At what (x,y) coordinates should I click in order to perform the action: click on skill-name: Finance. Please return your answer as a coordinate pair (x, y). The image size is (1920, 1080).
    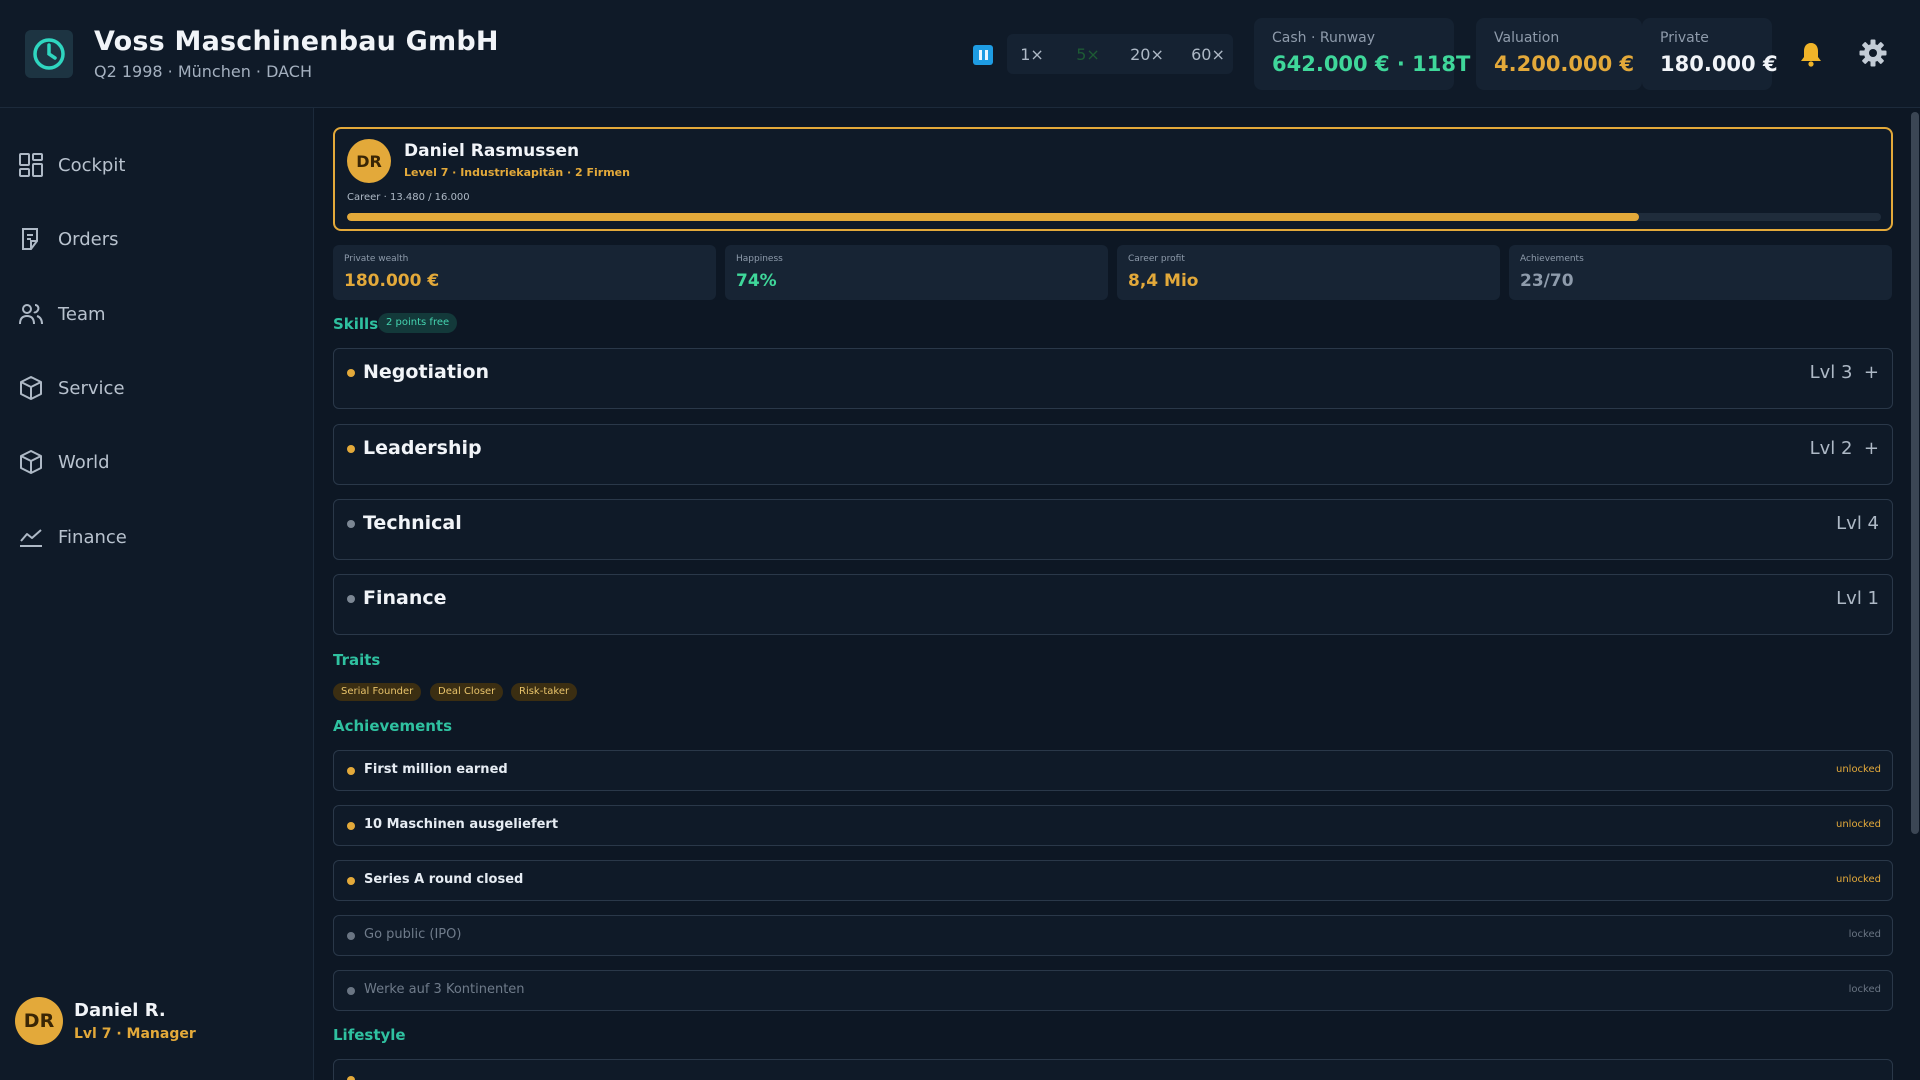
    Looking at the image, I should click on (405, 598).